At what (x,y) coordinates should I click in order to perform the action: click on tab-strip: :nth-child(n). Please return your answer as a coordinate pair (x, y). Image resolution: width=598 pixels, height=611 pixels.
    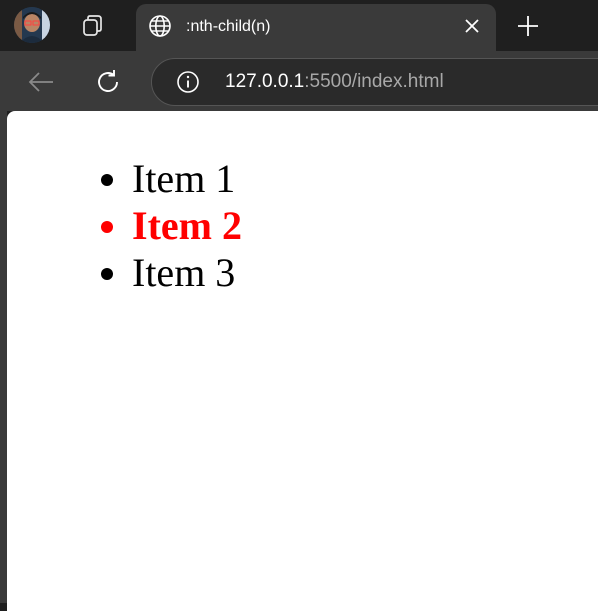
    Looking at the image, I should click on (299, 25).